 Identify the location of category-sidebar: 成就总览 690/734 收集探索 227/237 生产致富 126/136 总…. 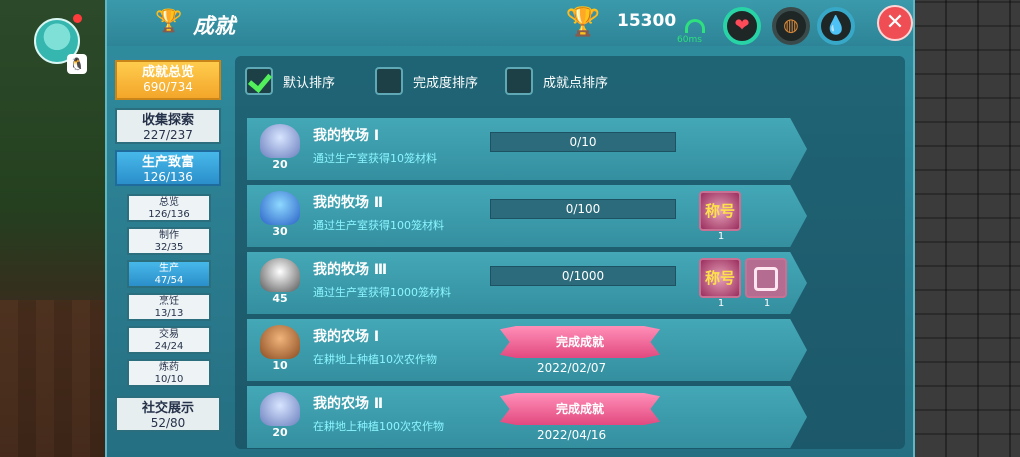
(169, 251).